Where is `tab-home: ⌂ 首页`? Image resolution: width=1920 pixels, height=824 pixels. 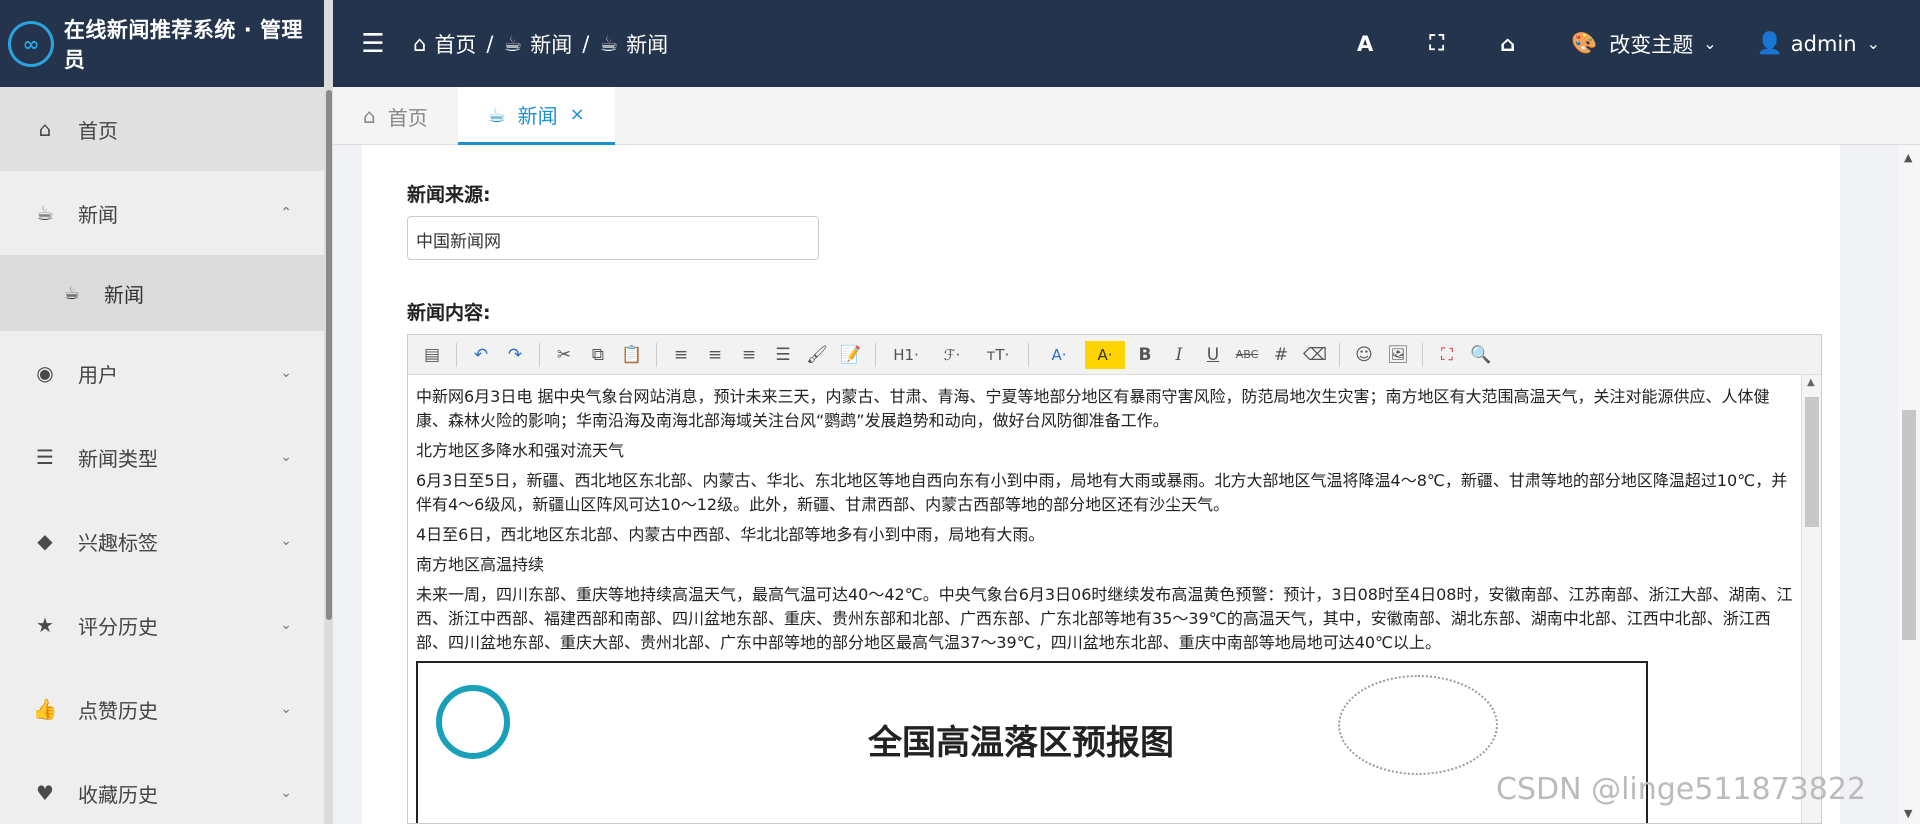
tab-home: ⌂ 首页 is located at coordinates (395, 116).